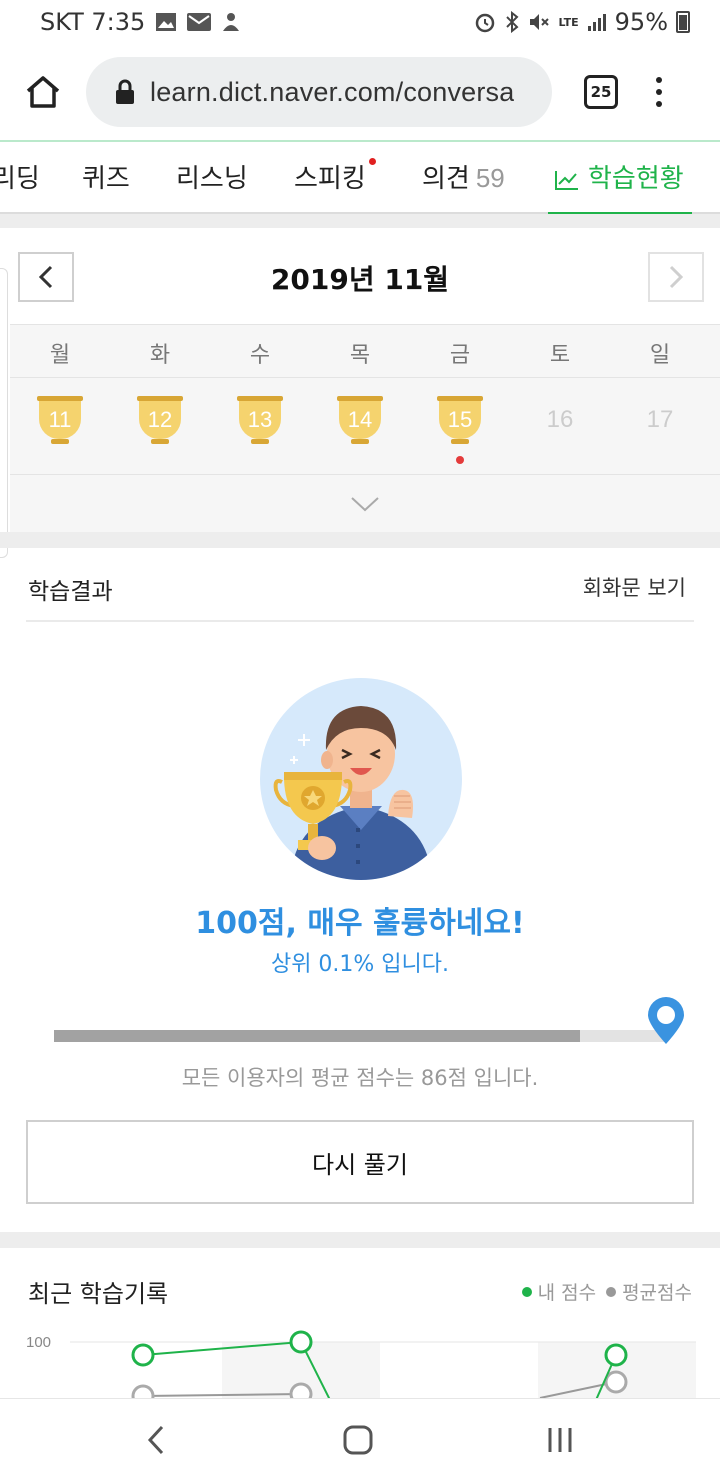 Image resolution: width=720 pixels, height=1480 pixels. I want to click on trophy-cup-icon: 11, so click(60, 421).